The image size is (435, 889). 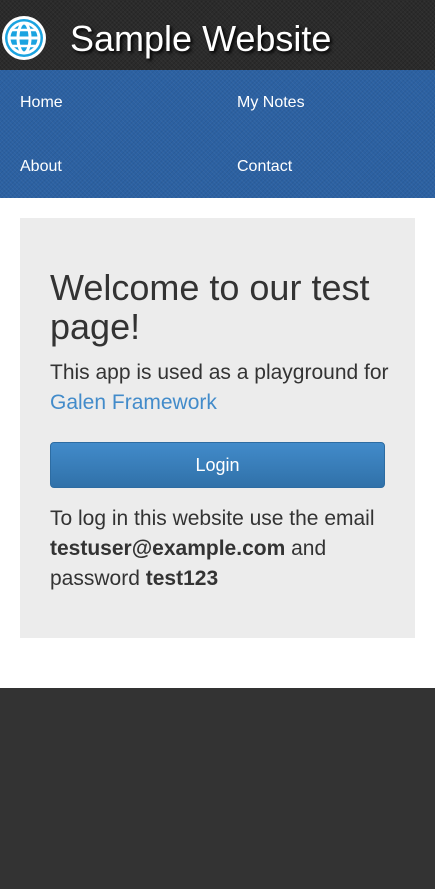 I want to click on site-header: Sample Website, so click(x=217, y=35).